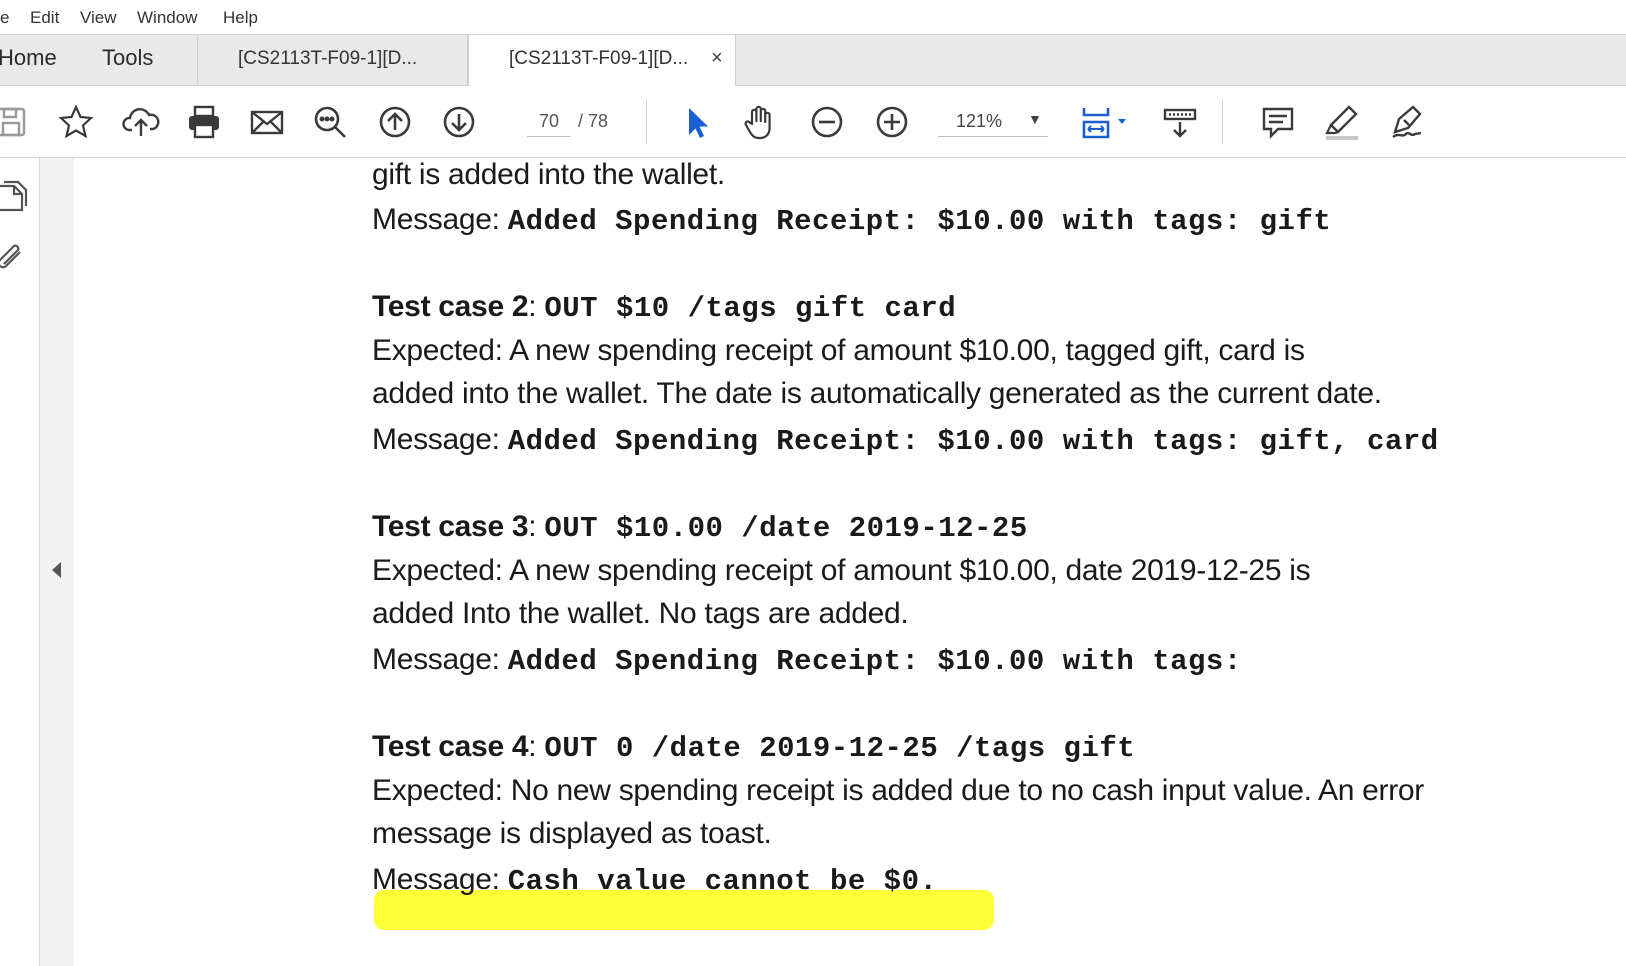  Describe the element at coordinates (267, 122) in the screenshot. I see `mail-icon` at that location.